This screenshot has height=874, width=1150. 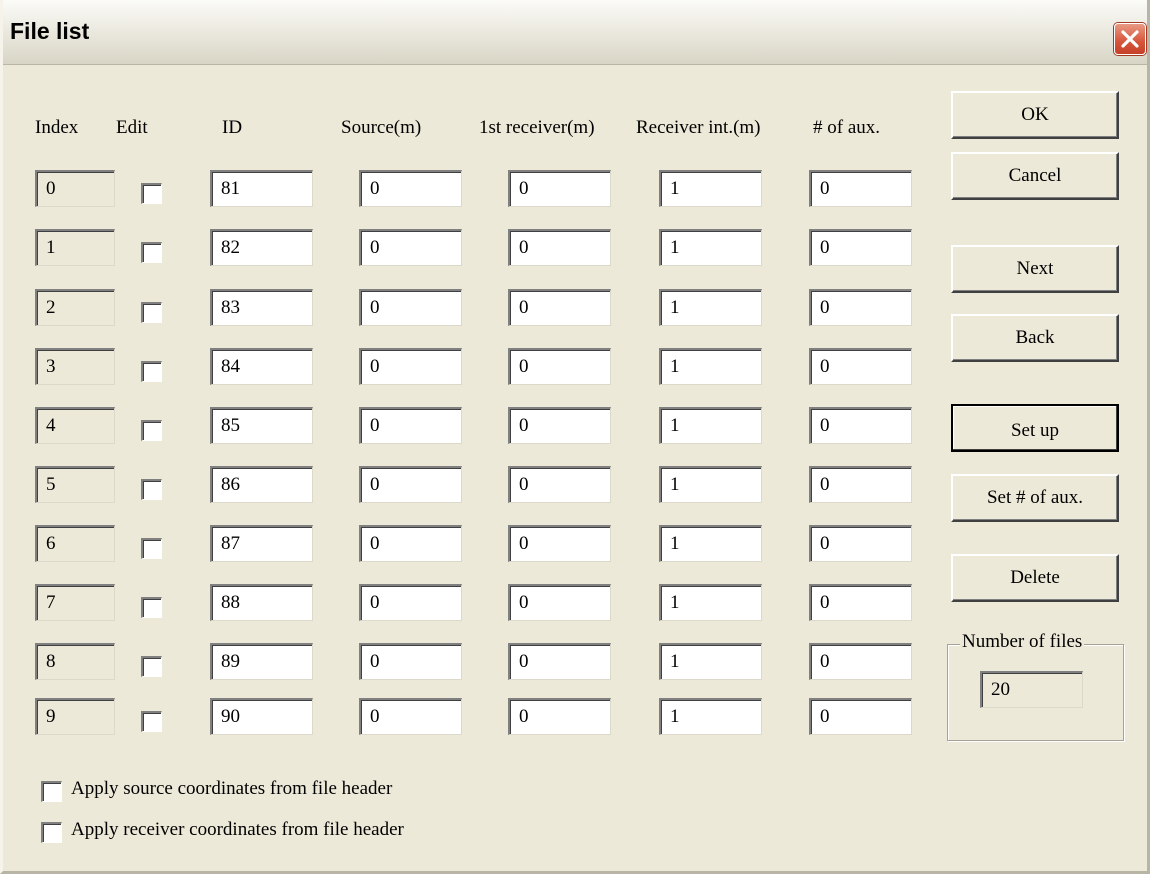 I want to click on id-field: 87, so click(x=261, y=543).